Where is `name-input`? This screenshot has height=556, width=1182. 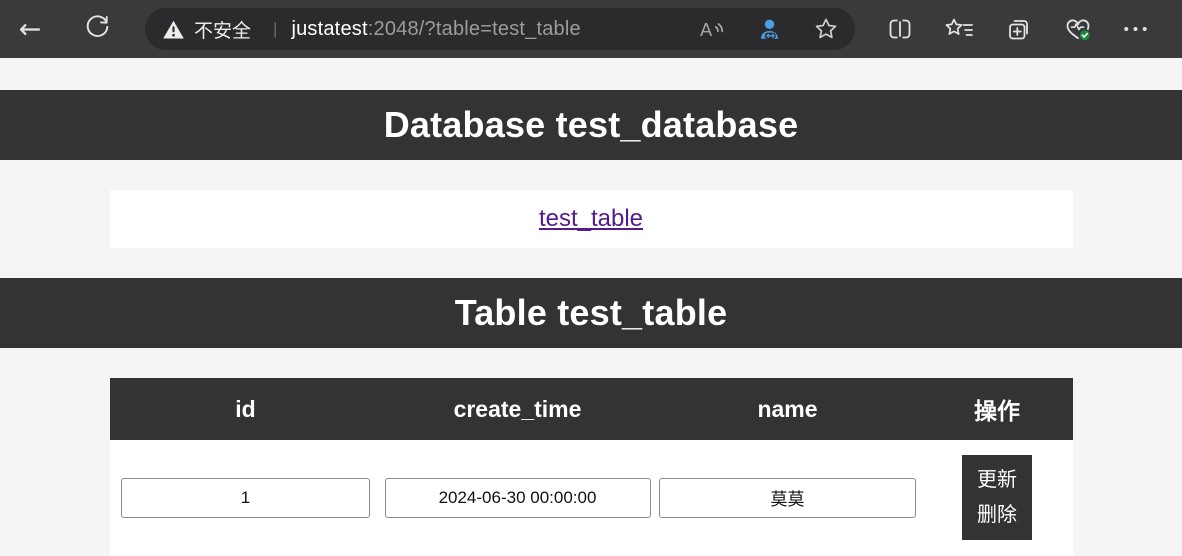
name-input is located at coordinates (787, 497).